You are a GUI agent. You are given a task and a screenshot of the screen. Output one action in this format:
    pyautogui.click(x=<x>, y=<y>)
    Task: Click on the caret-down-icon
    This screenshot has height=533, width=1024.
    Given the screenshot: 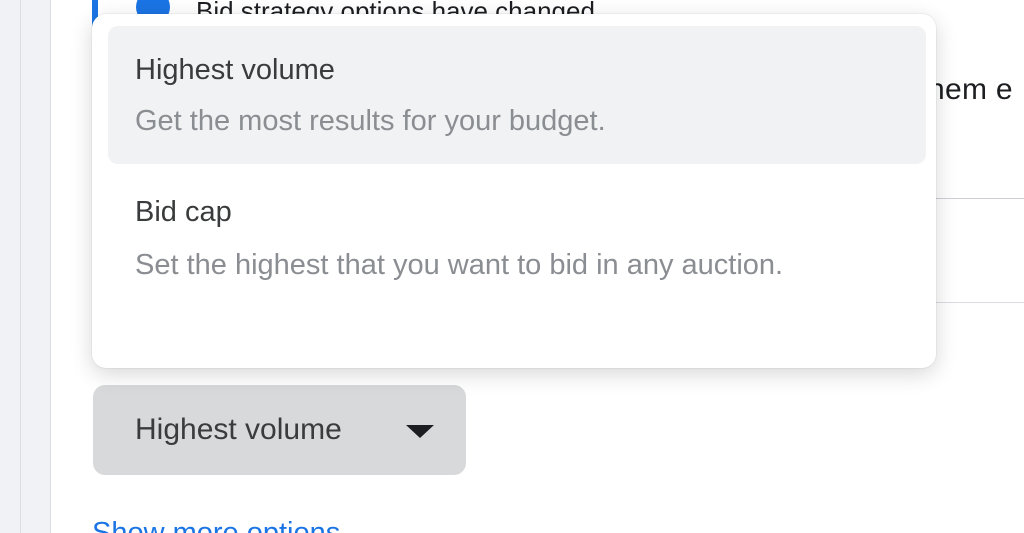 What is the action you would take?
    pyautogui.click(x=420, y=431)
    